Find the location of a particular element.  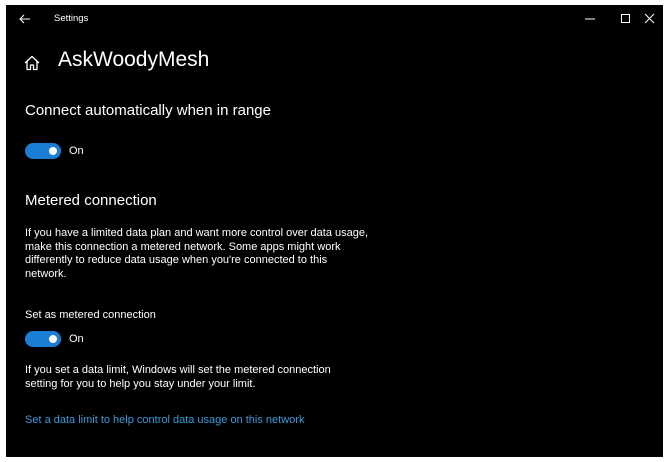

connect-automatically-heading: Connect automatically when in range is located at coordinates (148, 110).